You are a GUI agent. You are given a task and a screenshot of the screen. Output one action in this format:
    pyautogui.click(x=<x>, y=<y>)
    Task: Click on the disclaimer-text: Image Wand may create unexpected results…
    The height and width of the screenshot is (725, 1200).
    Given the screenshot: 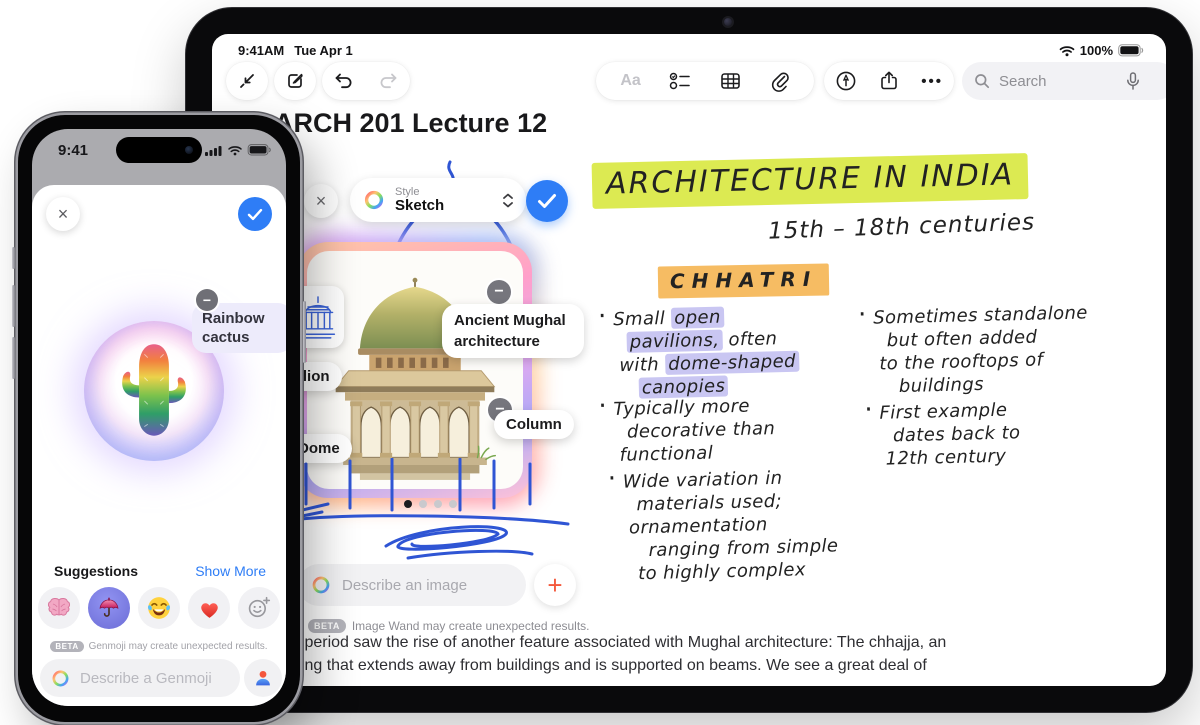 What is the action you would take?
    pyautogui.click(x=470, y=626)
    